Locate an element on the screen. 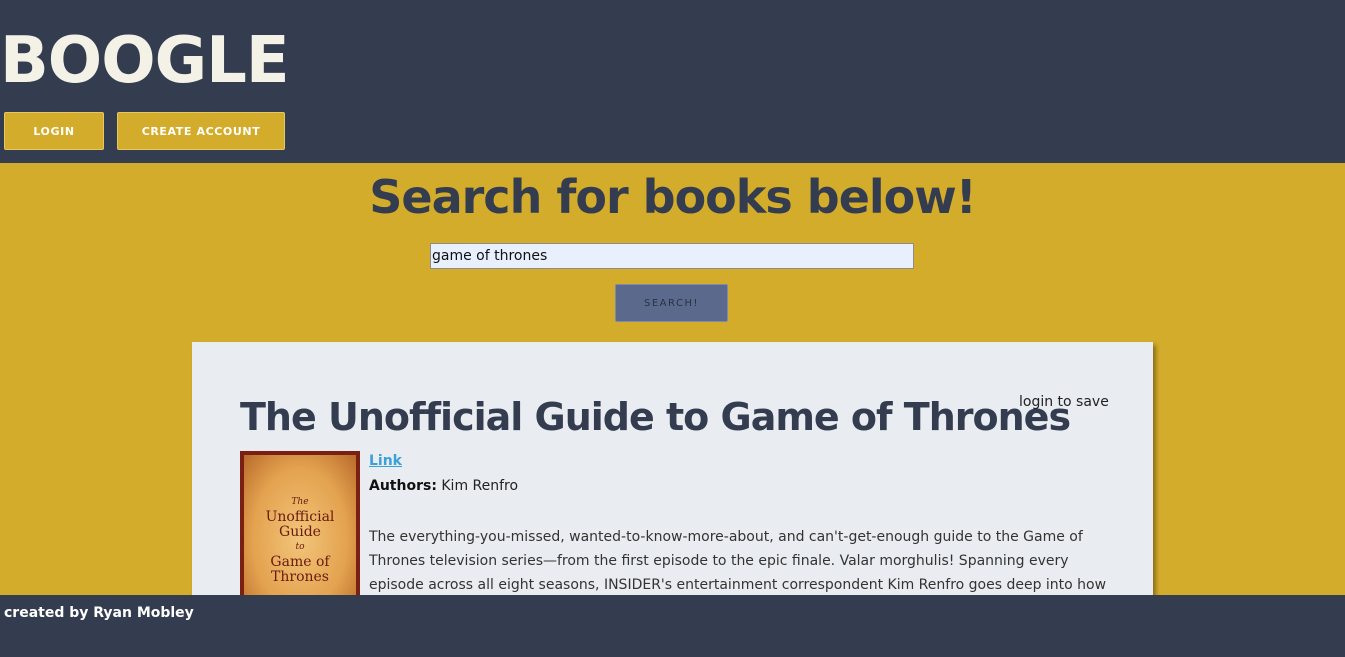 The width and height of the screenshot is (1345, 657). cover-title: The Unofficial Guide to Game of Thrones is located at coordinates (300, 541).